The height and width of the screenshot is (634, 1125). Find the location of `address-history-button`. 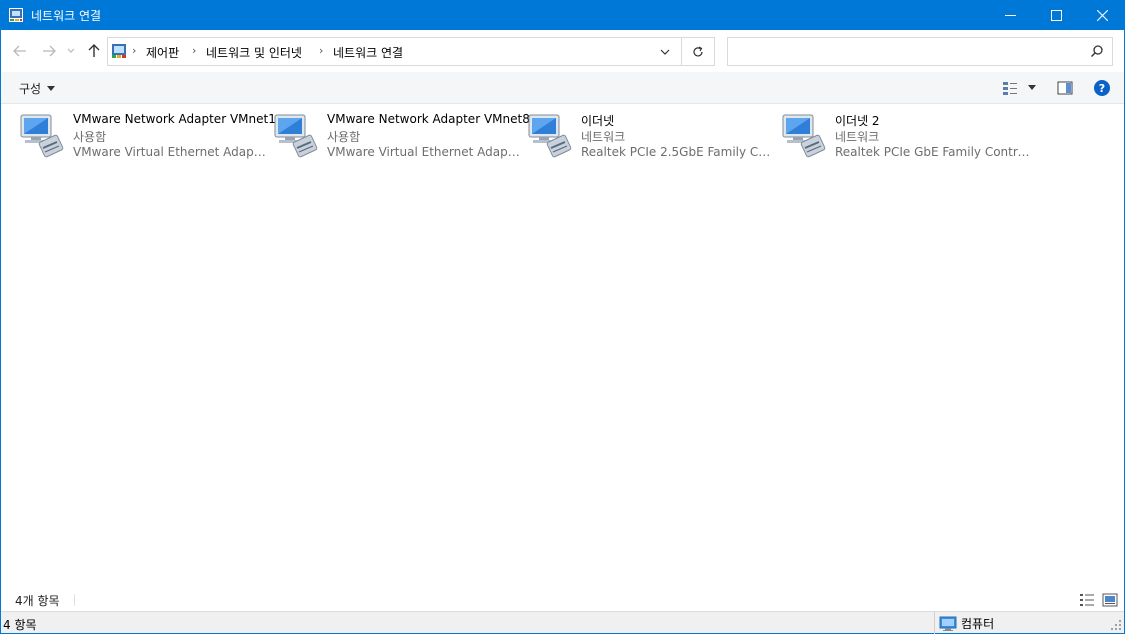

address-history-button is located at coordinates (665, 52).